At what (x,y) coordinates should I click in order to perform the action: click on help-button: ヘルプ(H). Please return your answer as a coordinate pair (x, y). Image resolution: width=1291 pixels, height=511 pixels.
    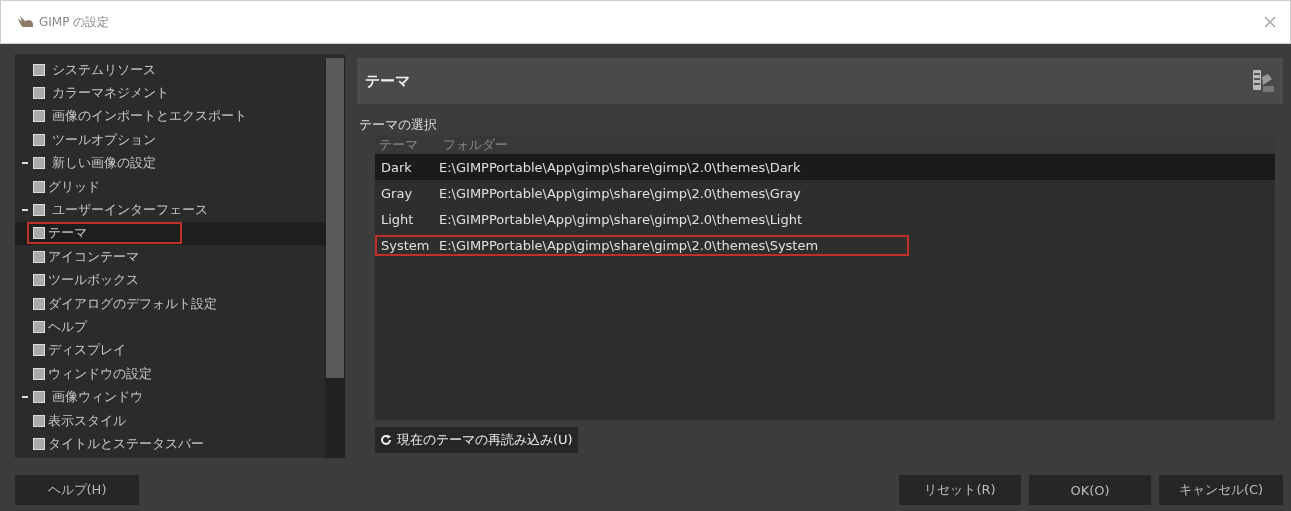
    Looking at the image, I should click on (77, 490).